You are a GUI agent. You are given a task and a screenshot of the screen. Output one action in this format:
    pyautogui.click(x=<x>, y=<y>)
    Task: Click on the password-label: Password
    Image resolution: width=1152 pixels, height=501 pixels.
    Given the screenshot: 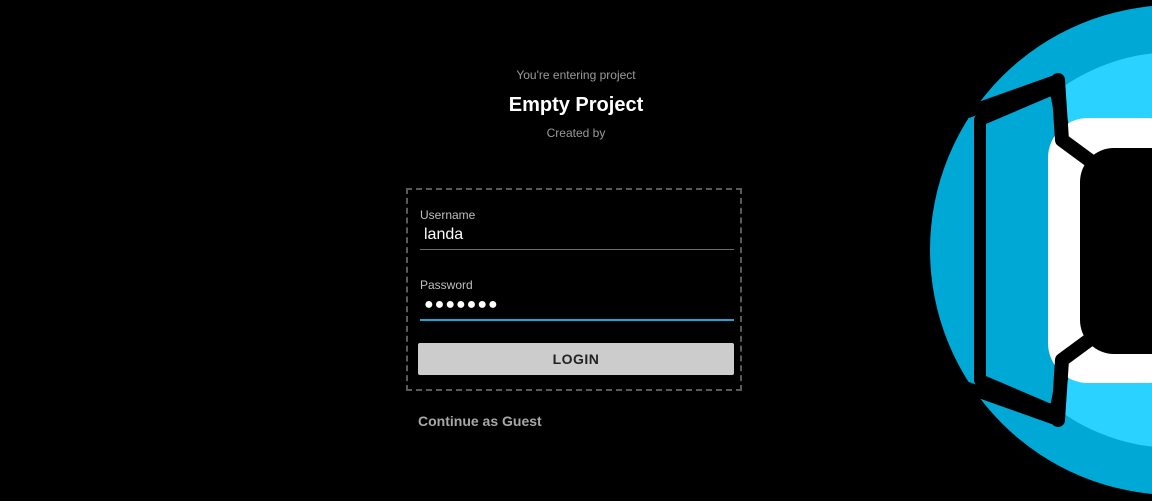 What is the action you would take?
    pyautogui.click(x=446, y=285)
    